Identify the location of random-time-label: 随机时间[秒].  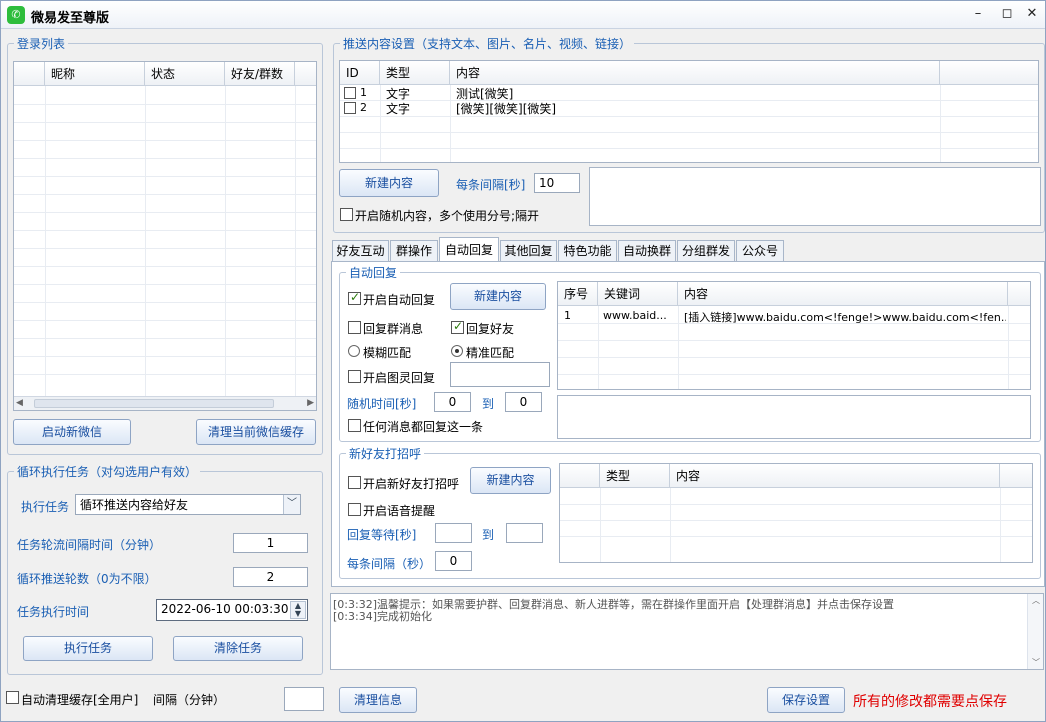
(382, 404).